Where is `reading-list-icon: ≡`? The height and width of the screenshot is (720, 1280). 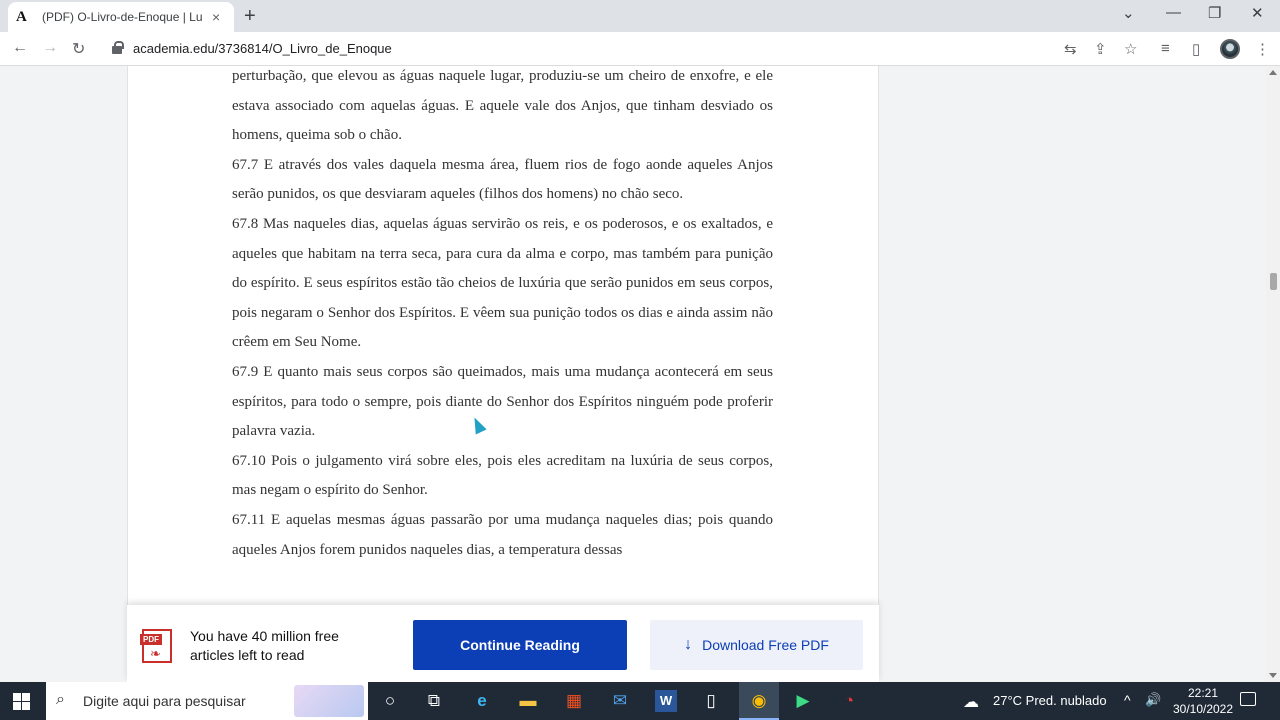
reading-list-icon: ≡ is located at coordinates (1165, 48).